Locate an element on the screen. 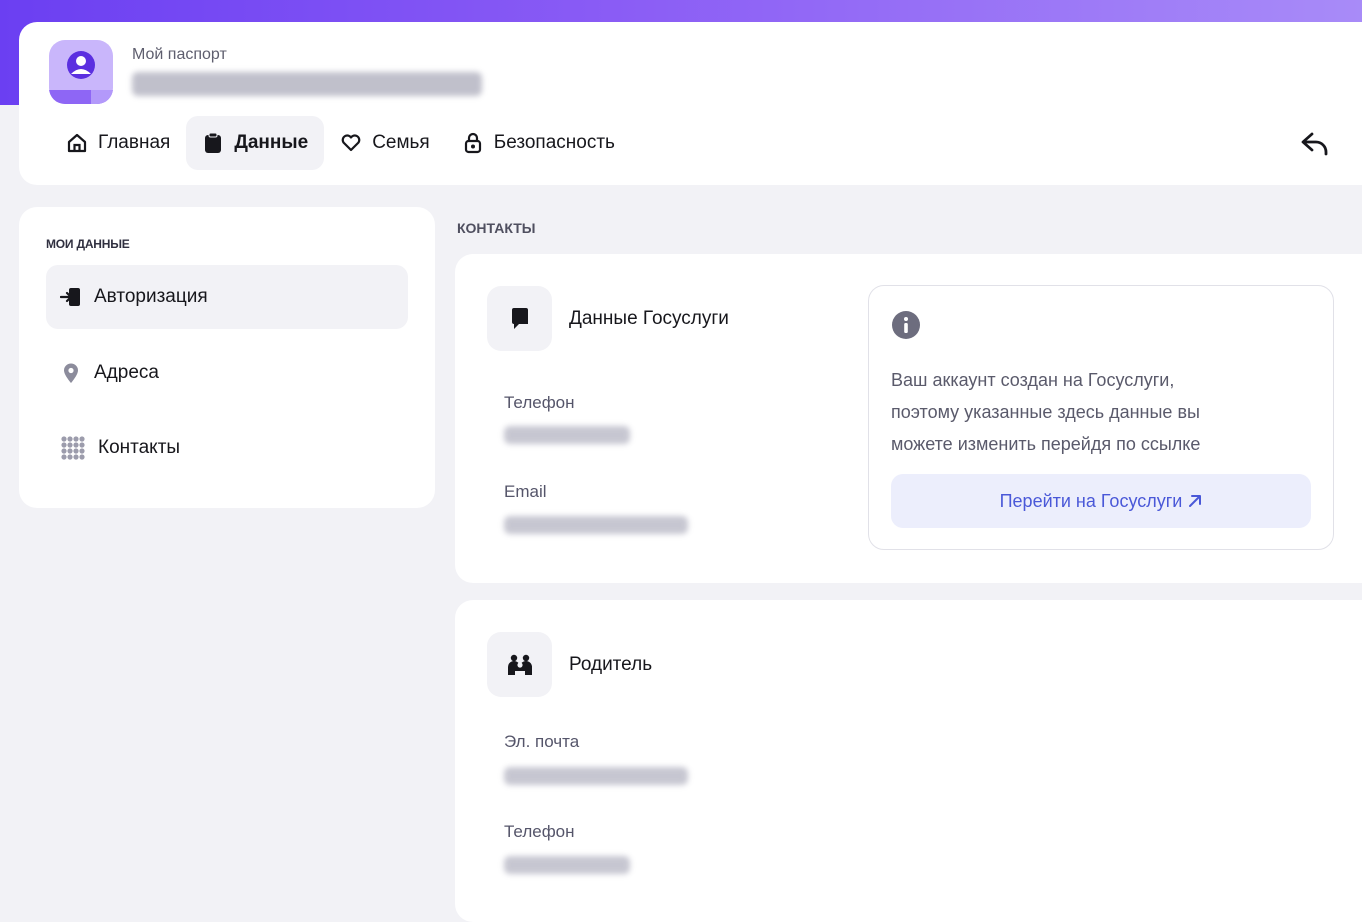 Image resolution: width=1362 pixels, height=922 pixels. email-label: Email is located at coordinates (525, 491).